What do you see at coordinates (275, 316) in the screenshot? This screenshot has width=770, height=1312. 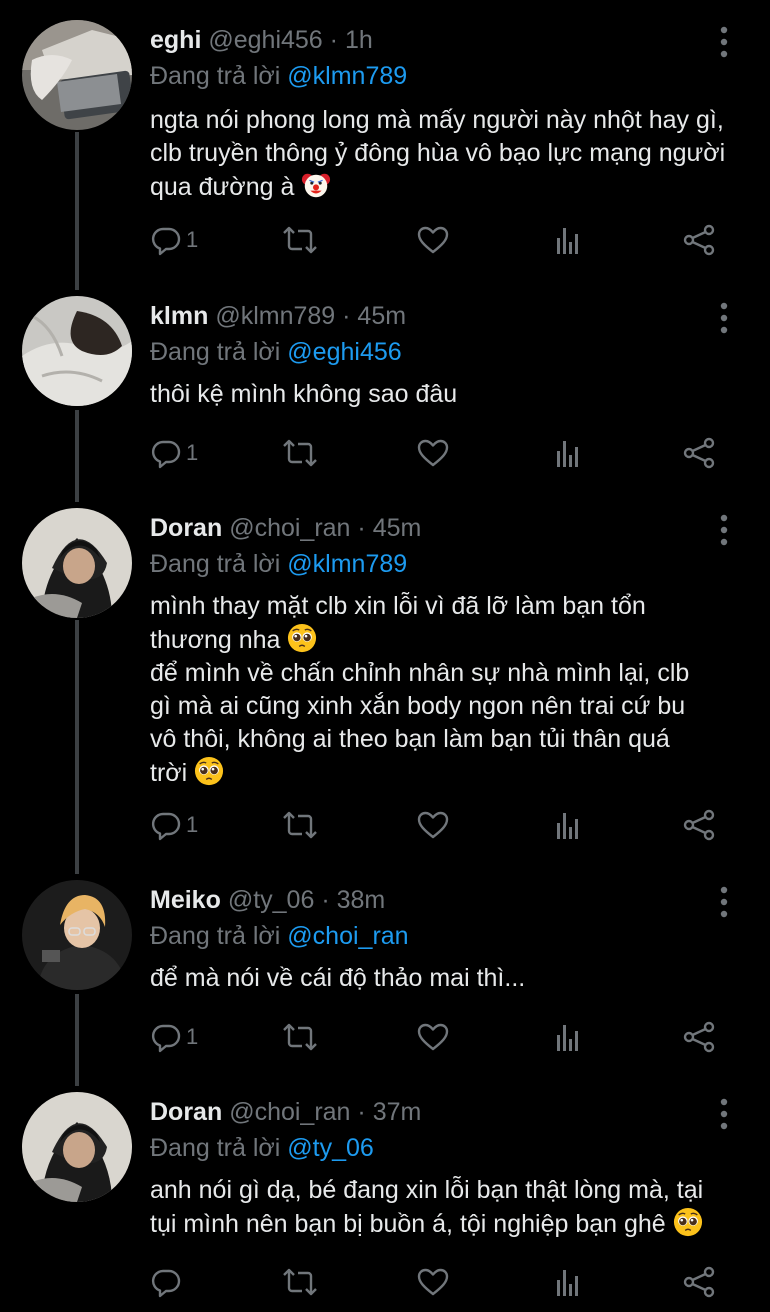 I see `user-handle: @klmn789` at bounding box center [275, 316].